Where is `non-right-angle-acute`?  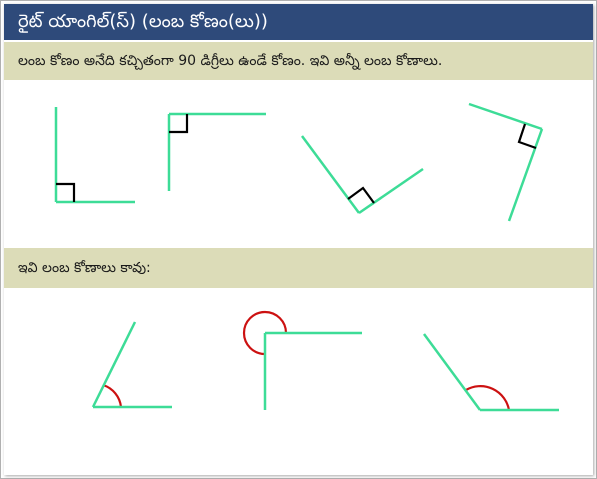 non-right-angle-acute is located at coordinates (131, 365).